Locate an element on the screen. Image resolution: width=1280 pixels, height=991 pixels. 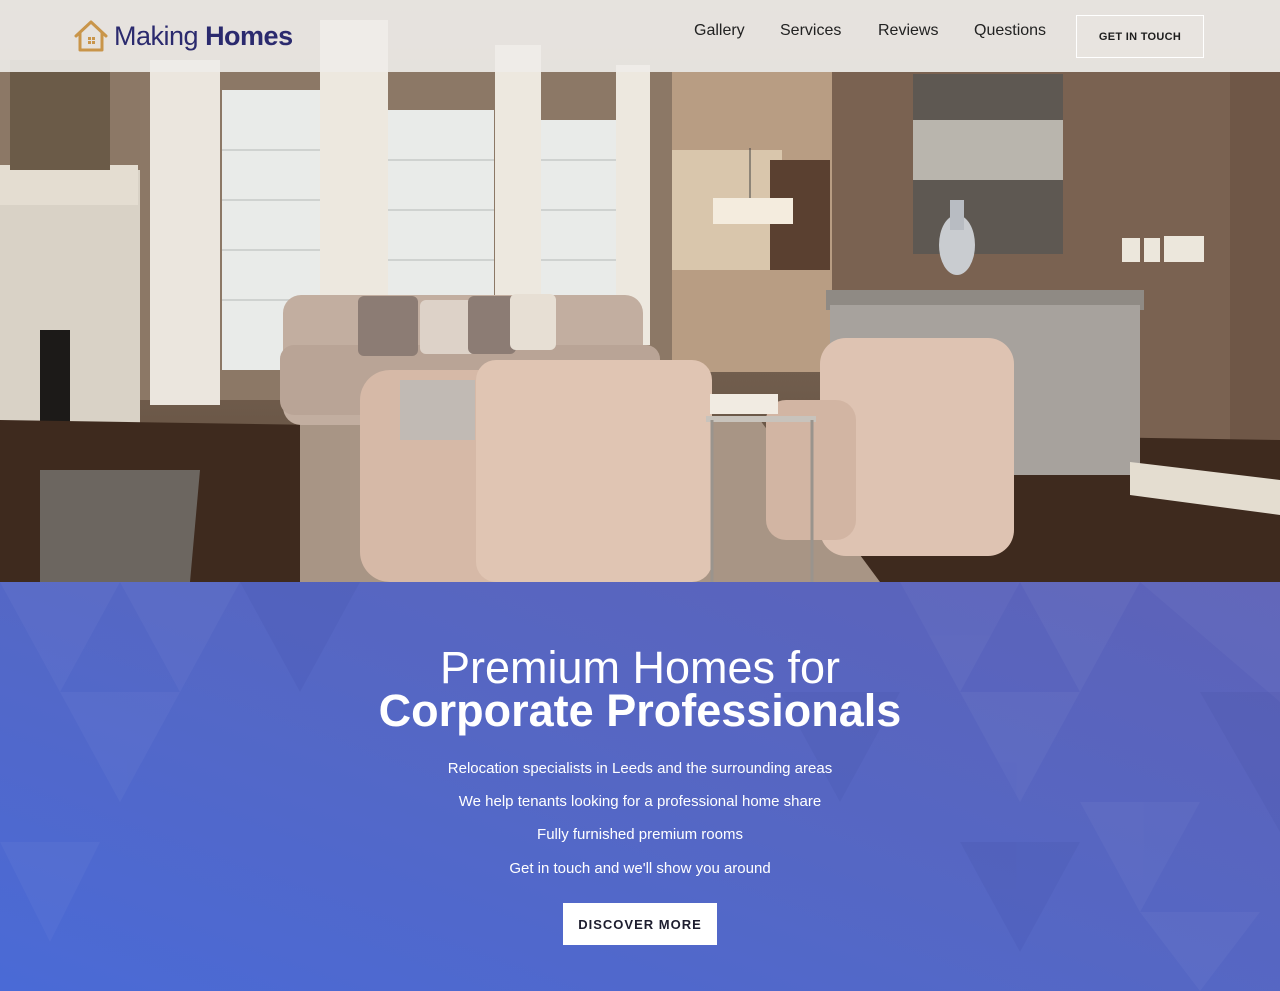
nav-item-gallery: Gallery is located at coordinates (719, 31).